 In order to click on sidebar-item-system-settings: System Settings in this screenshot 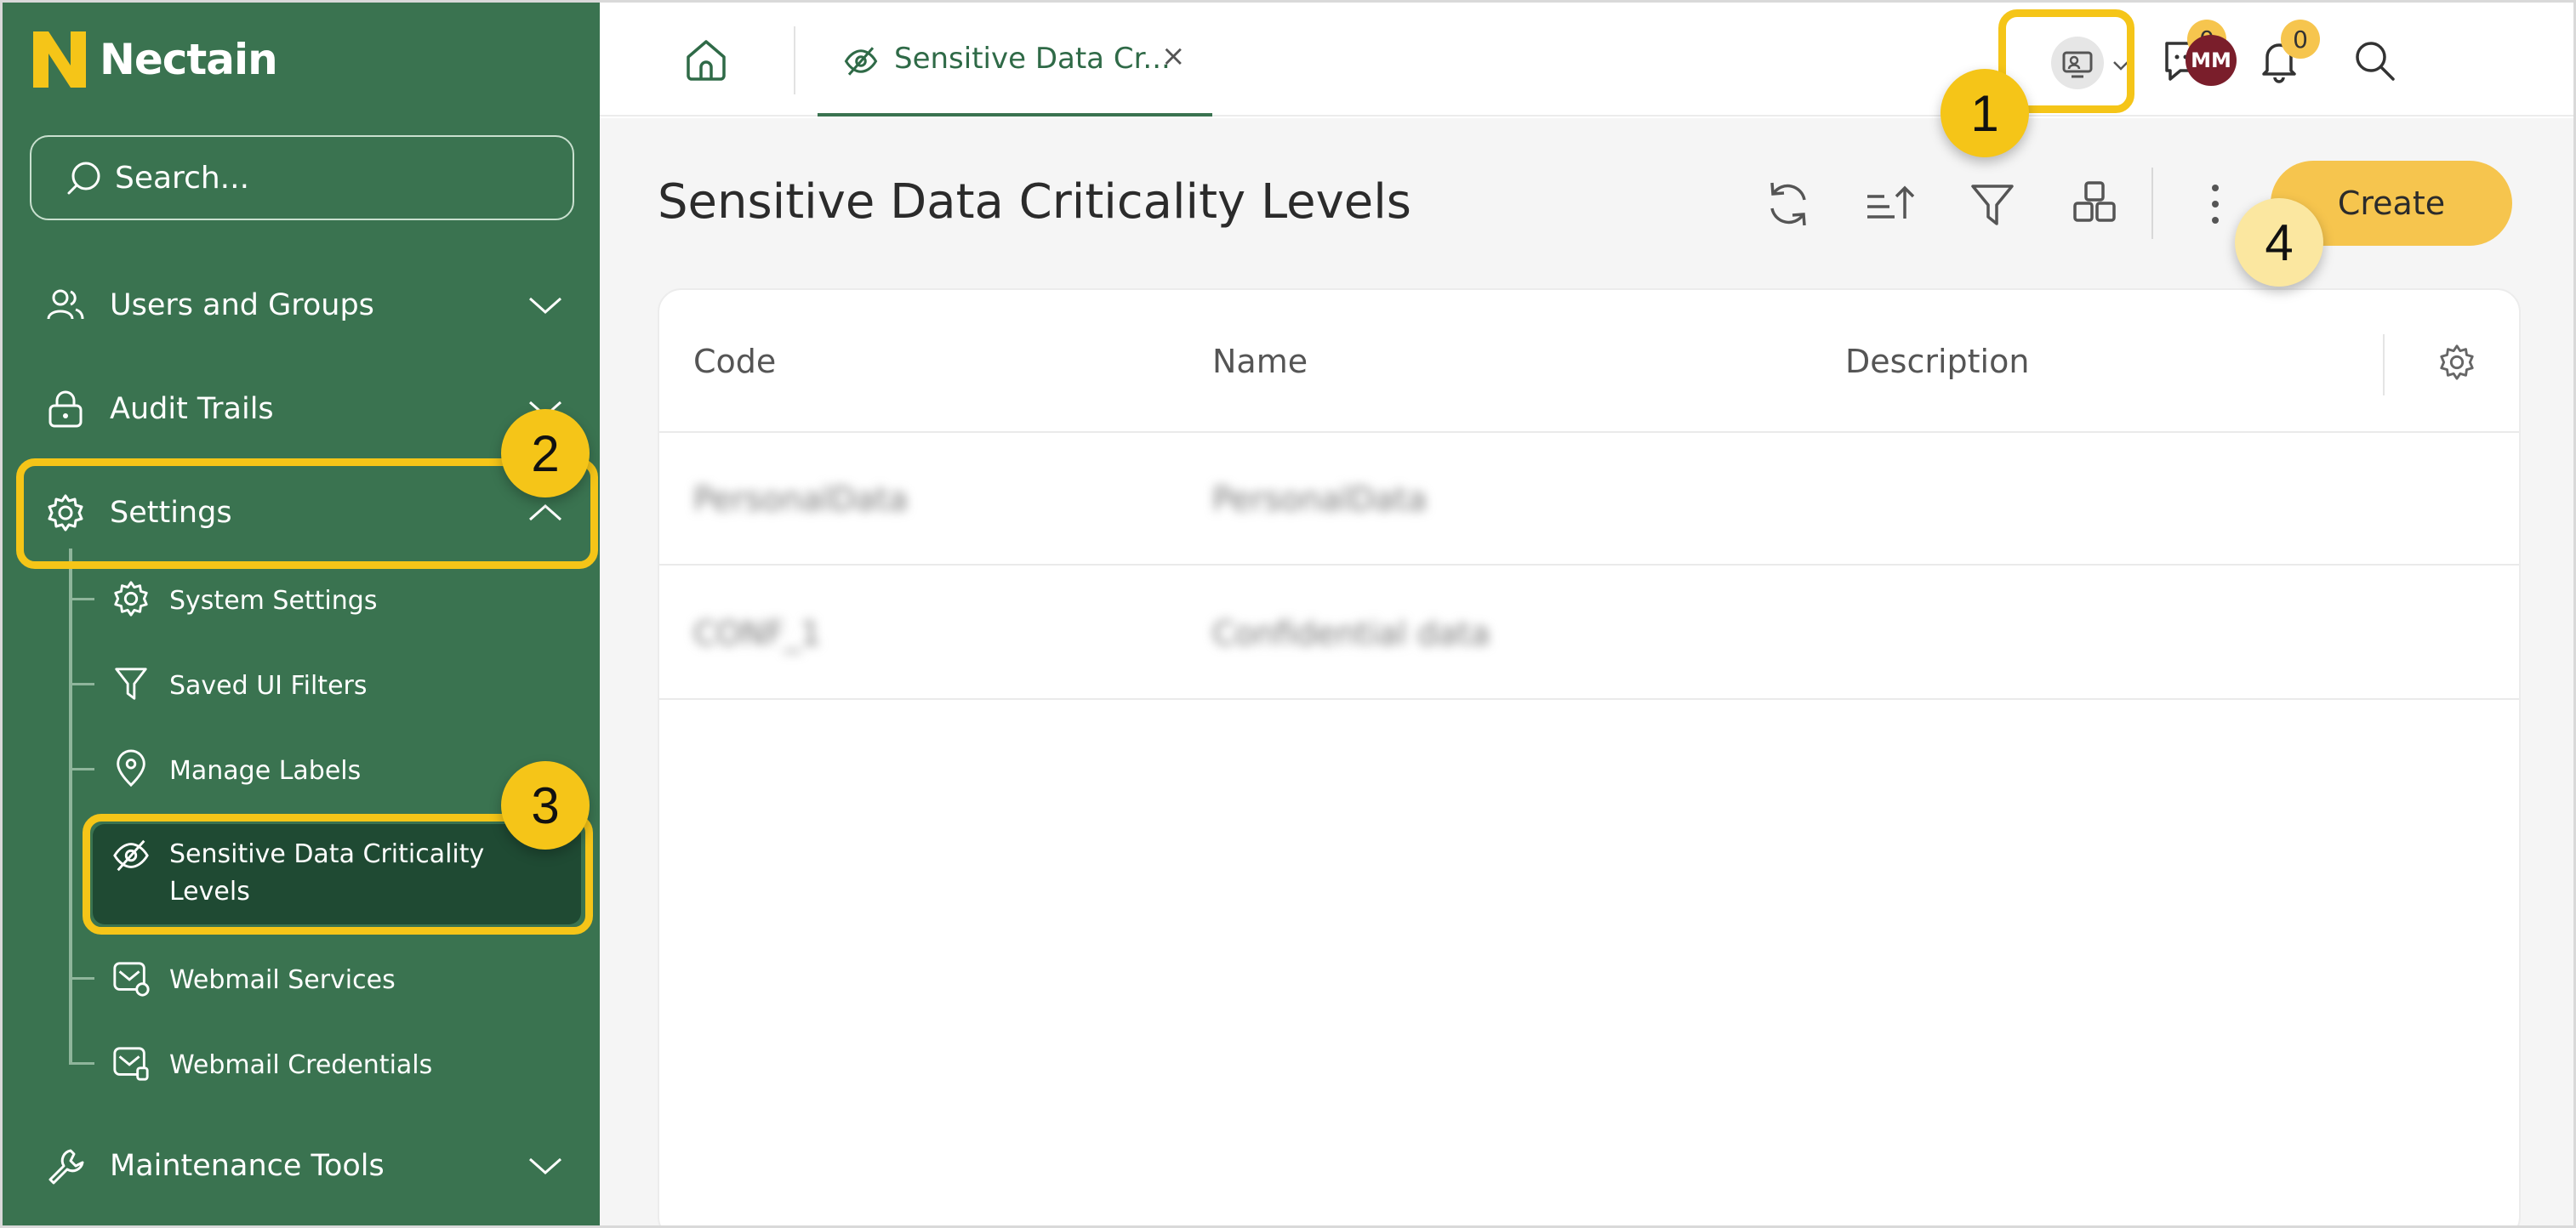, I will do `click(333, 599)`.